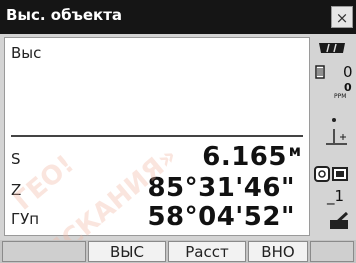  I want to click on battery-icon, so click(332, 48).